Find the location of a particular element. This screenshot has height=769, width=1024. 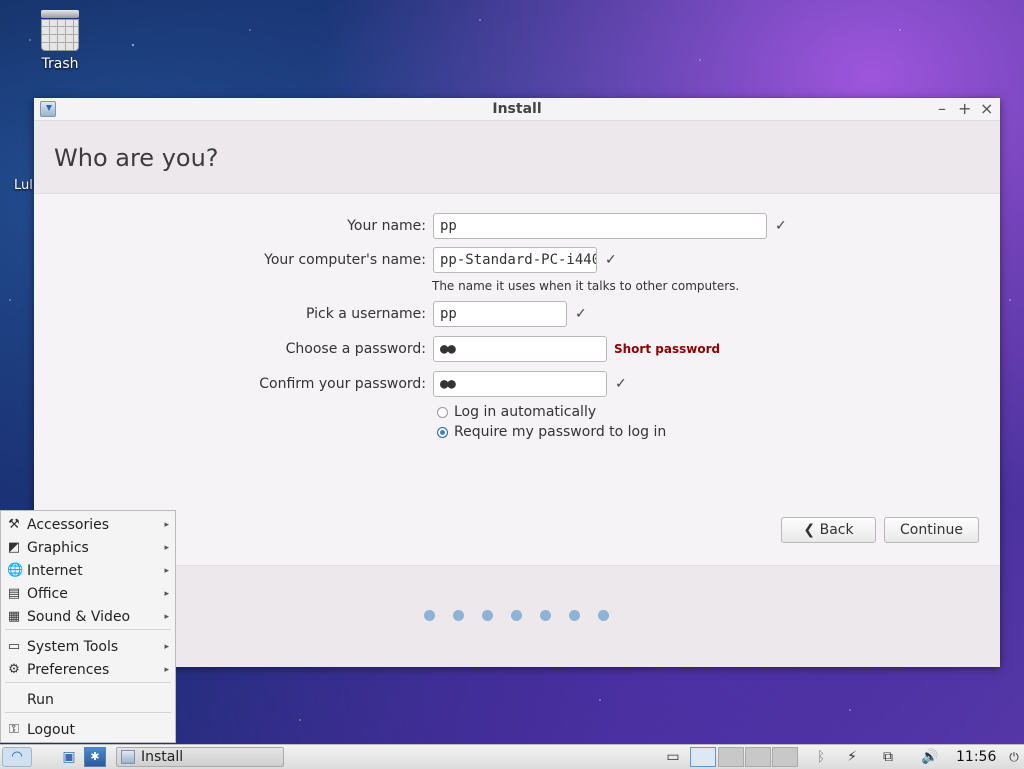

menu-item-label: Office is located at coordinates (47, 594).